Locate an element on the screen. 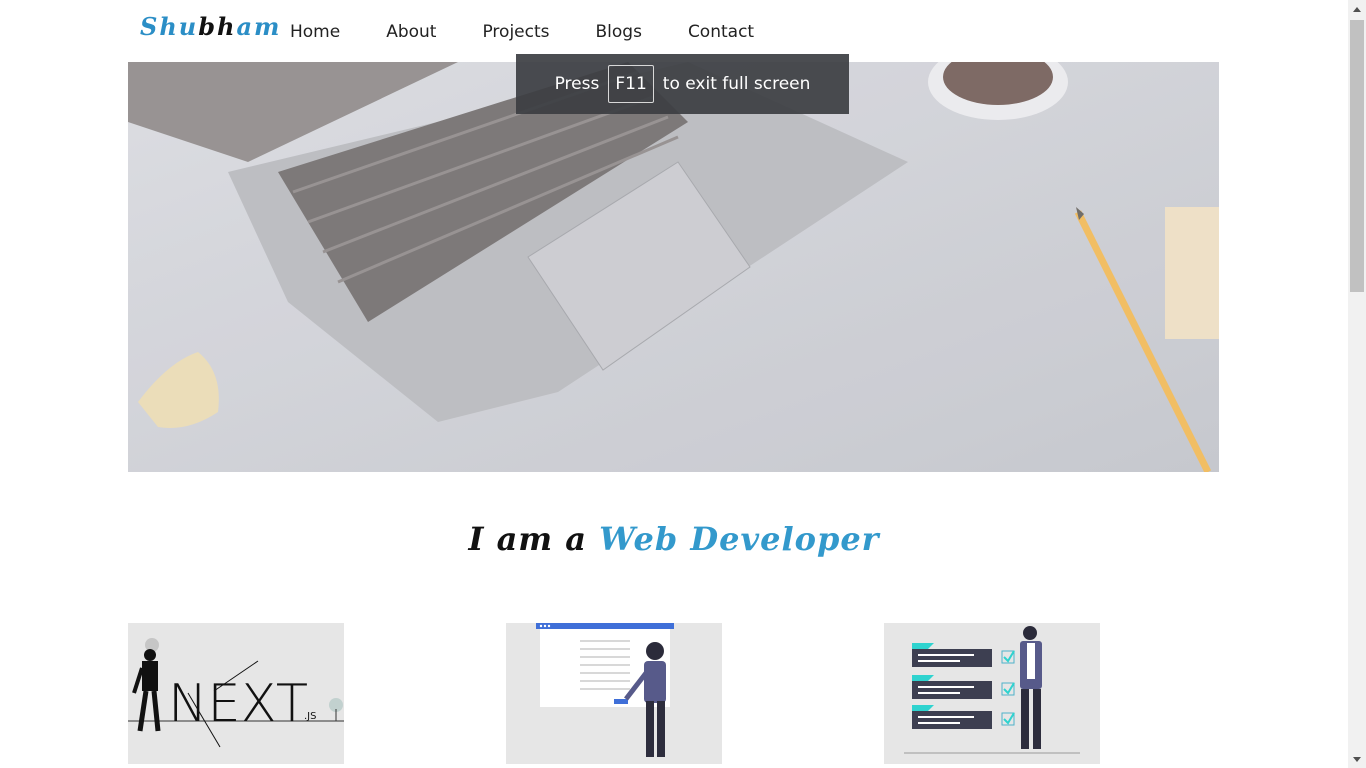  brand-logo-part2: bh is located at coordinates (217, 26).